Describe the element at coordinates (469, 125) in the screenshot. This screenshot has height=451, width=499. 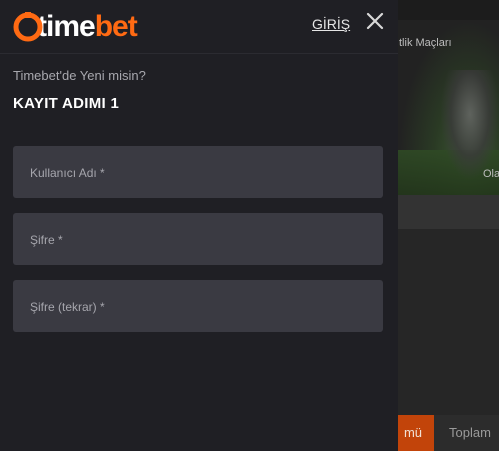
I see `banner-player-image` at that location.